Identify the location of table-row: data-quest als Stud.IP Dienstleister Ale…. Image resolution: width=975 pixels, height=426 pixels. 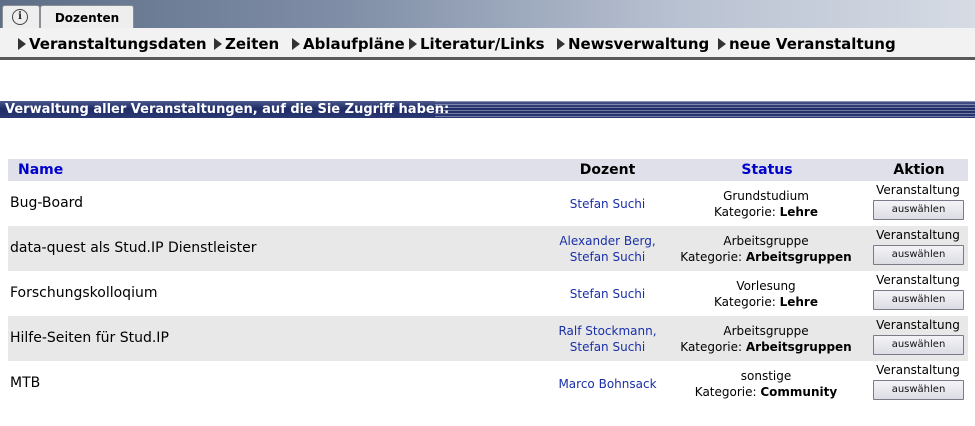
(488, 248).